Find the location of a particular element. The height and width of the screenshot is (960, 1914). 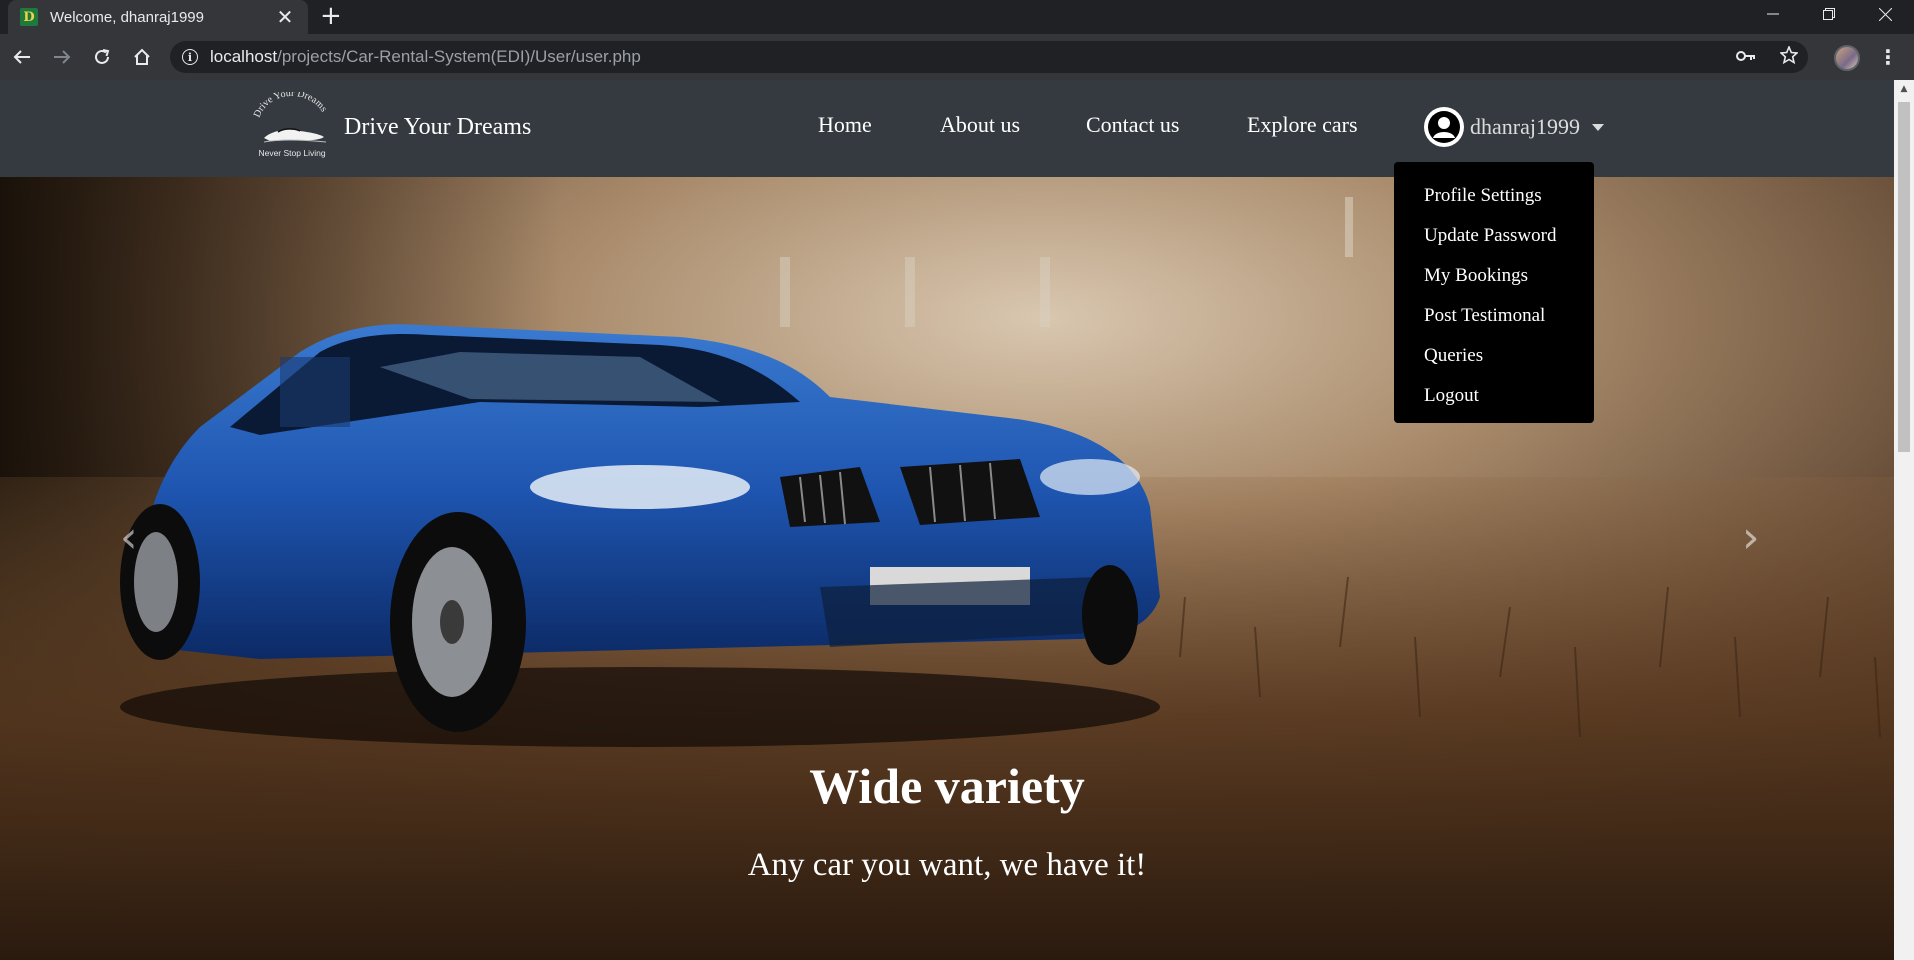

logo-bottom-text: Never Stop Living is located at coordinates (291, 153).